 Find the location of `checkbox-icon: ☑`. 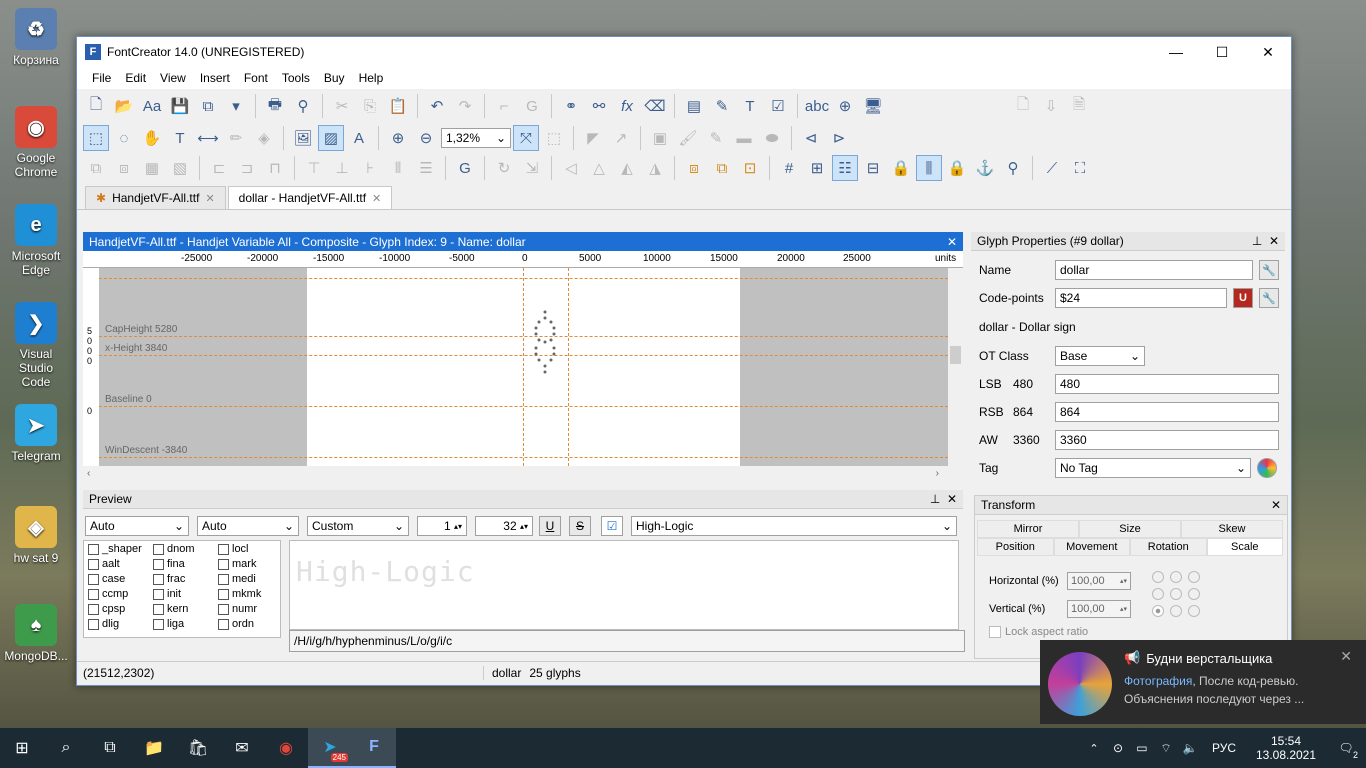

checkbox-icon: ☑ is located at coordinates (612, 526).